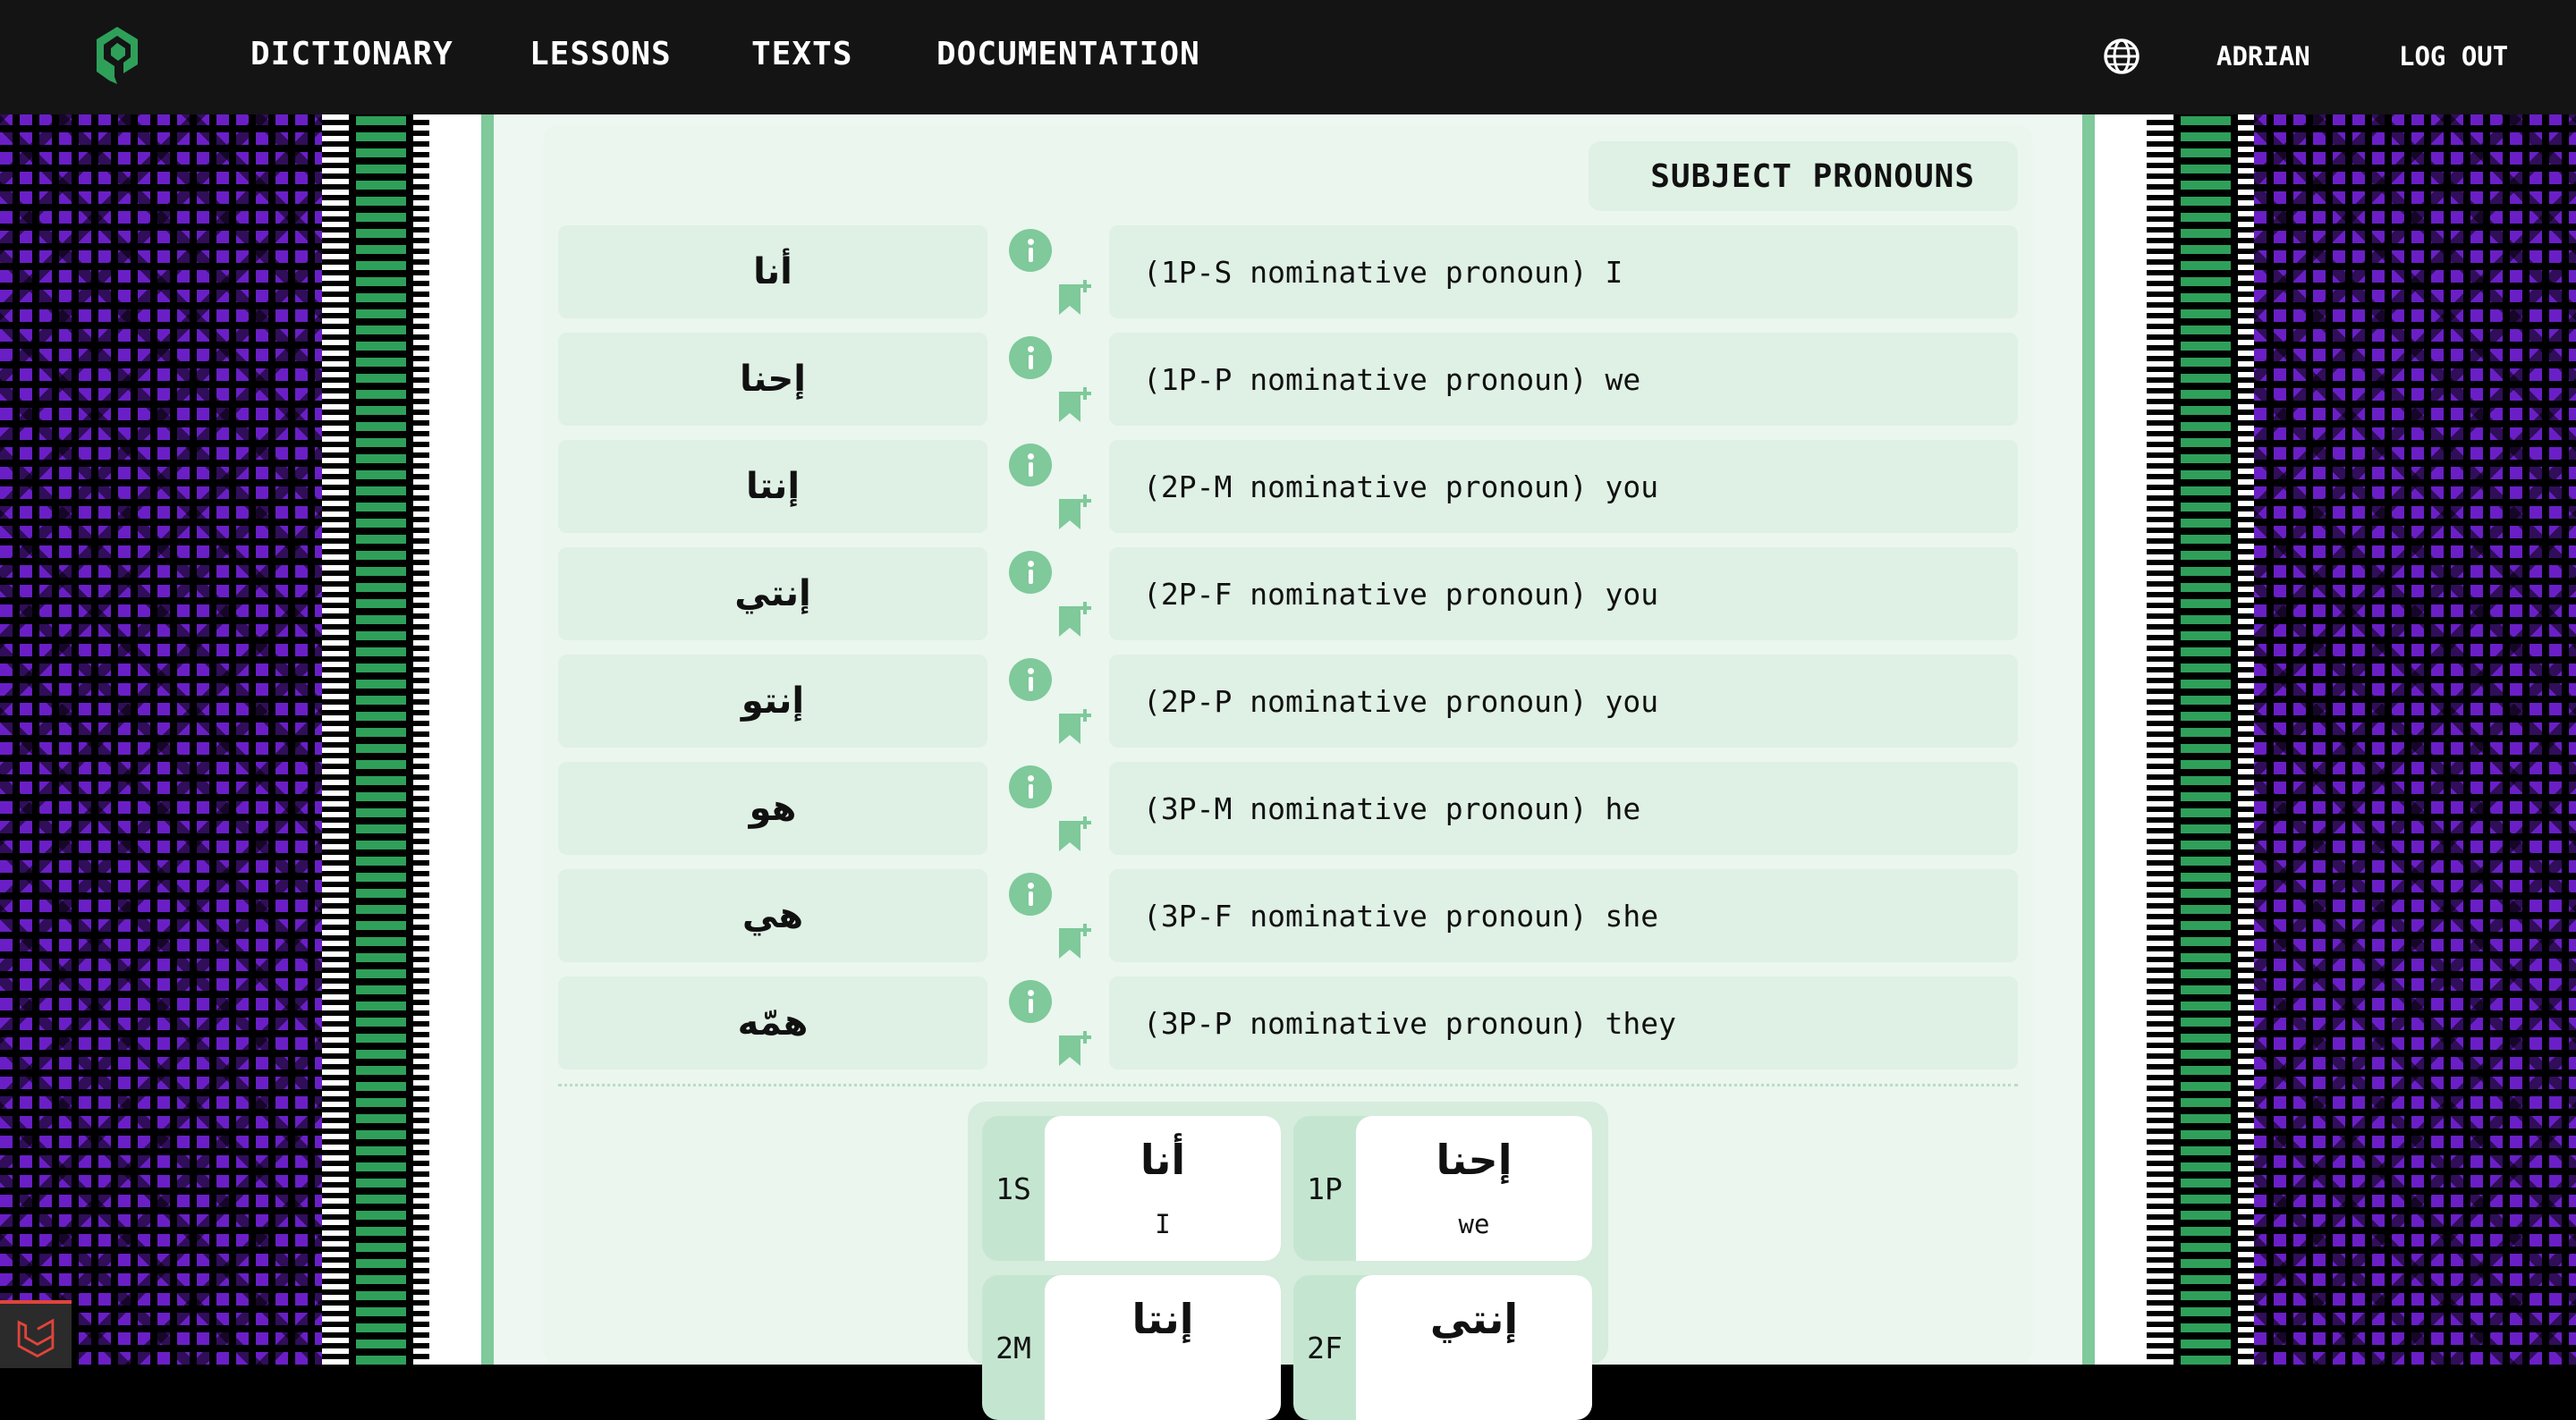  I want to click on pronoun-row: إنتي (2P-F nominative pronoun) you, so click(1288, 594).